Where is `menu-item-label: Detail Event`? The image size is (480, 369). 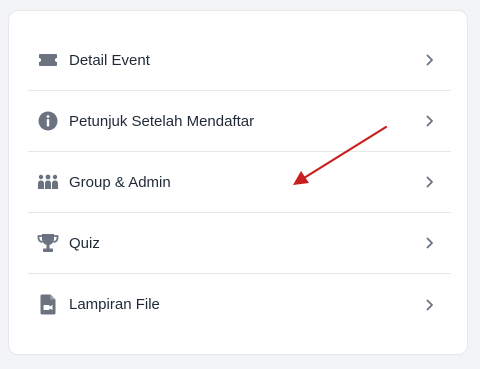 menu-item-label: Detail Event is located at coordinates (109, 60).